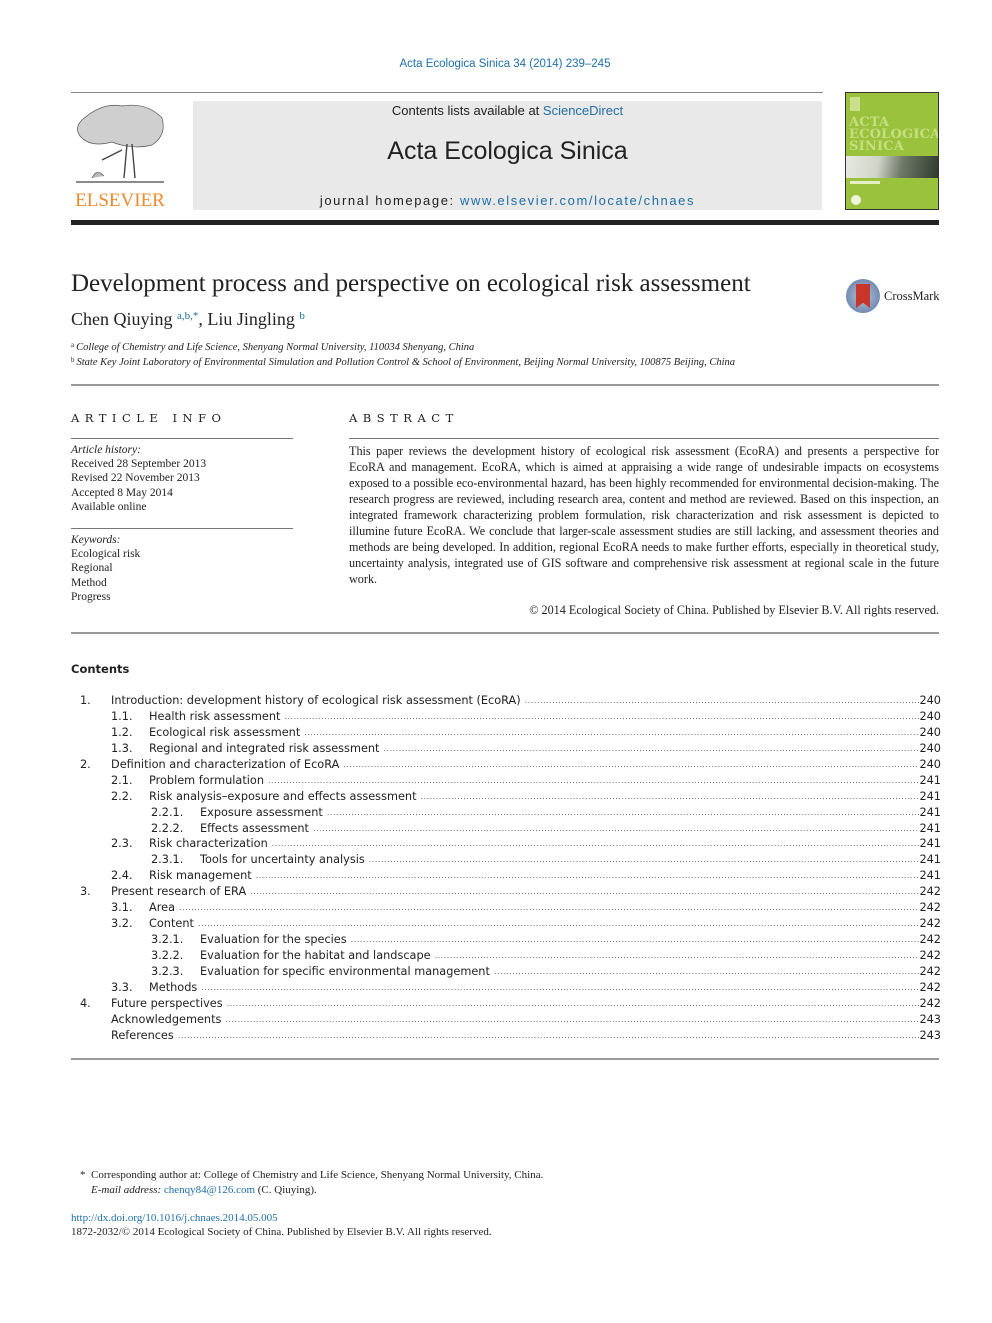  I want to click on toc-entry-number: 3.3., so click(122, 987).